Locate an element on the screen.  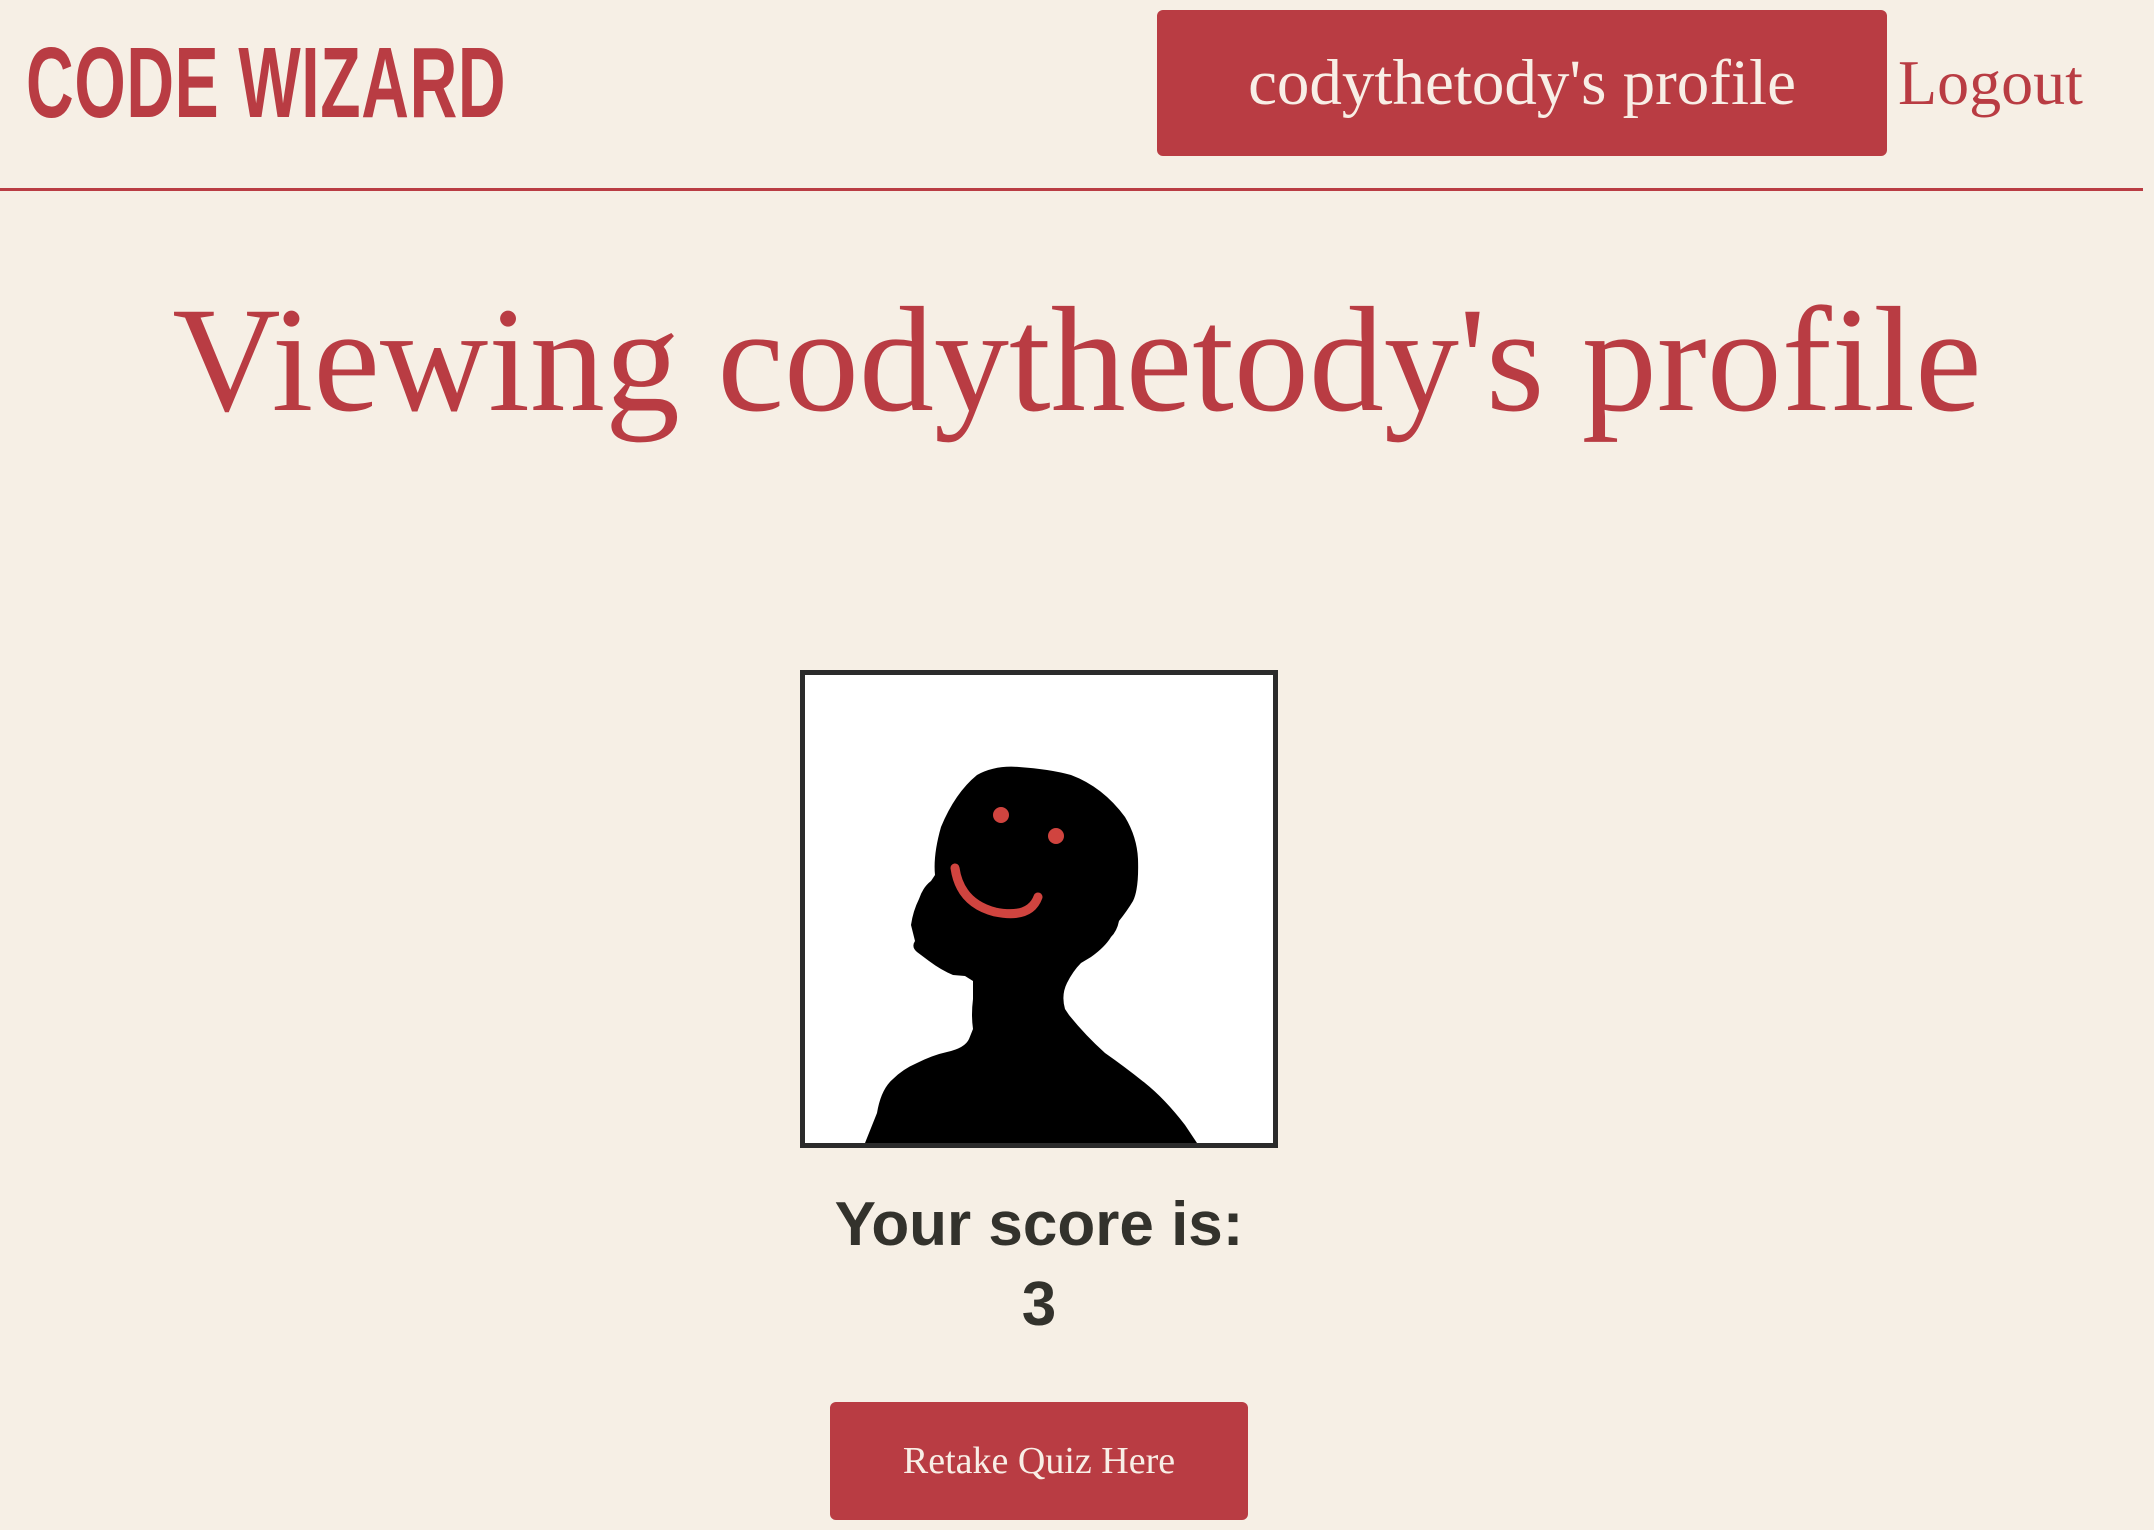
score-value: 3 is located at coordinates (1039, 1304).